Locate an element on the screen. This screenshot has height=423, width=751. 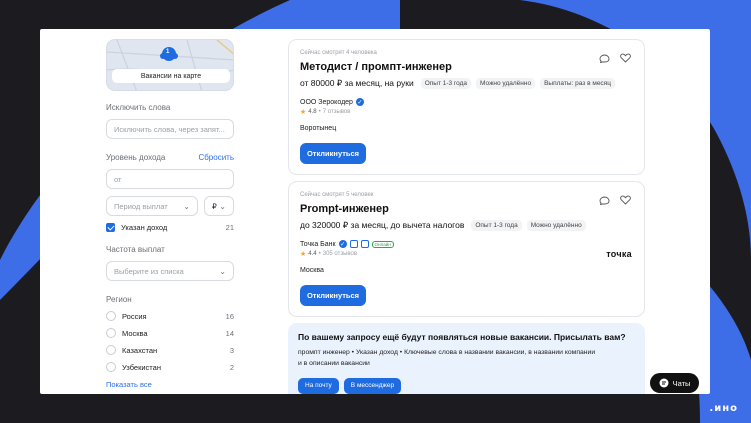
salary: от 80000 ₽ за месяц, на руки is located at coordinates (357, 83).